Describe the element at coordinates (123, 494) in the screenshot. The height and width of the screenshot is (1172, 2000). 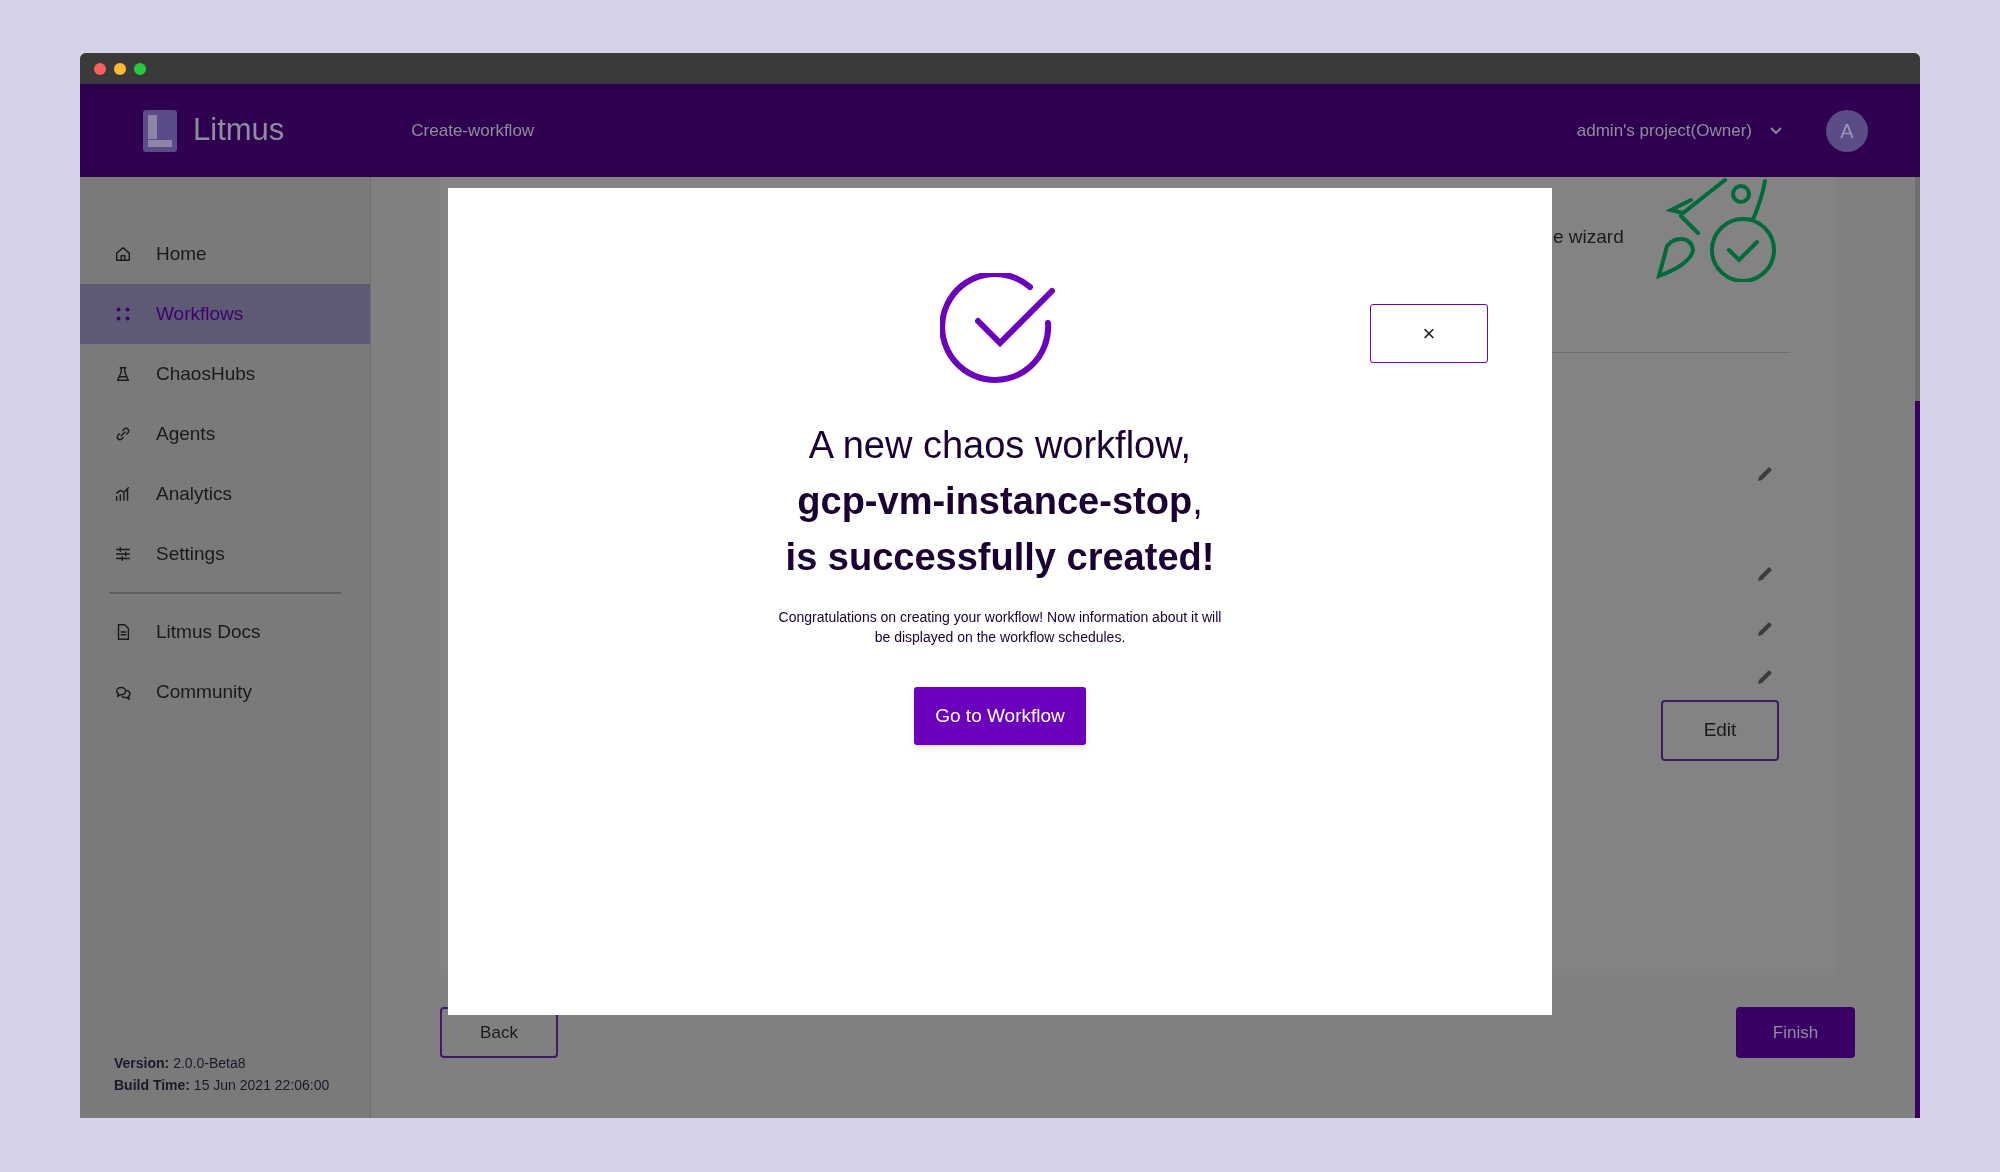
I see `bar-chart-icon` at that location.